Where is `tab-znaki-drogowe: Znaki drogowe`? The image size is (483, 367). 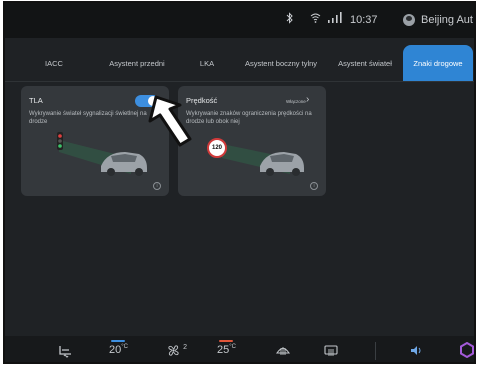 tab-znaki-drogowe: Znaki drogowe is located at coordinates (438, 63).